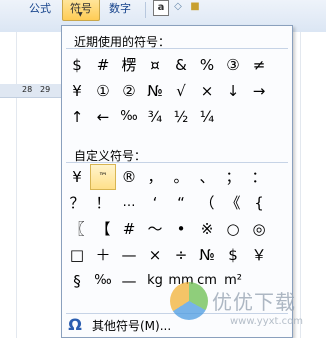 This screenshot has height=338, width=326. I want to click on column-ruler: 28 29, so click(33, 91).